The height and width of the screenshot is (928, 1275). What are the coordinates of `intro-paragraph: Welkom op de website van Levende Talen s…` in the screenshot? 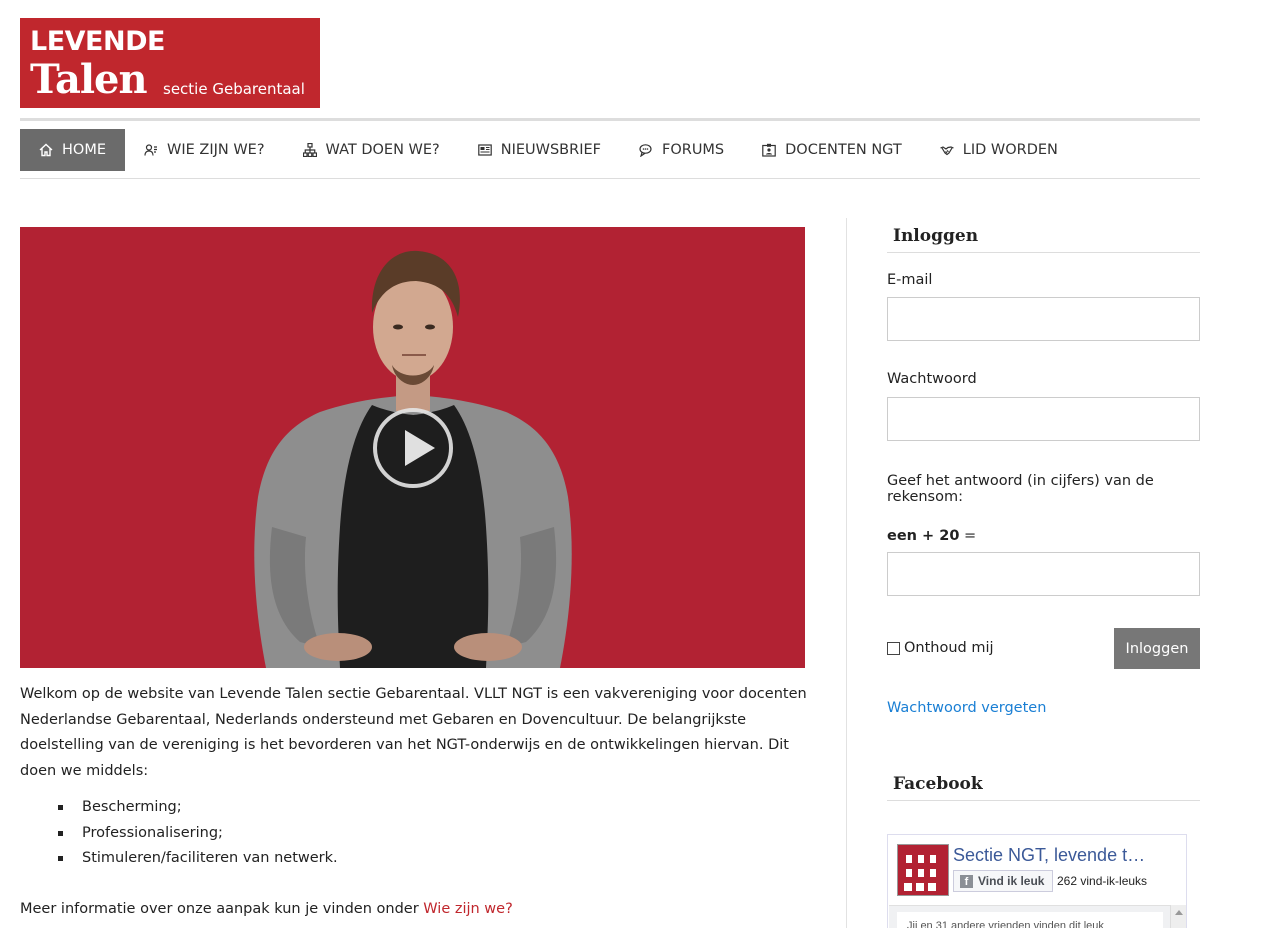 It's located at (413, 732).